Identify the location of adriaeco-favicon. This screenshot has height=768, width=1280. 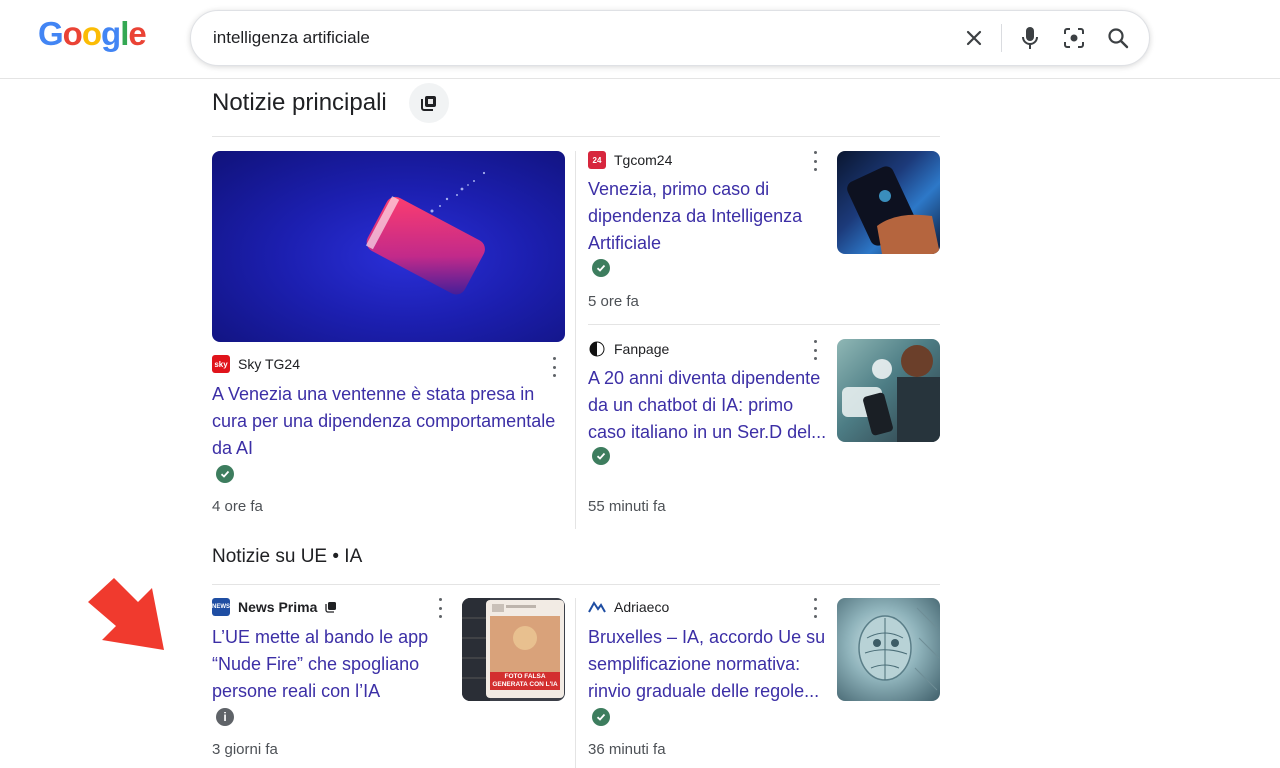
(597, 607).